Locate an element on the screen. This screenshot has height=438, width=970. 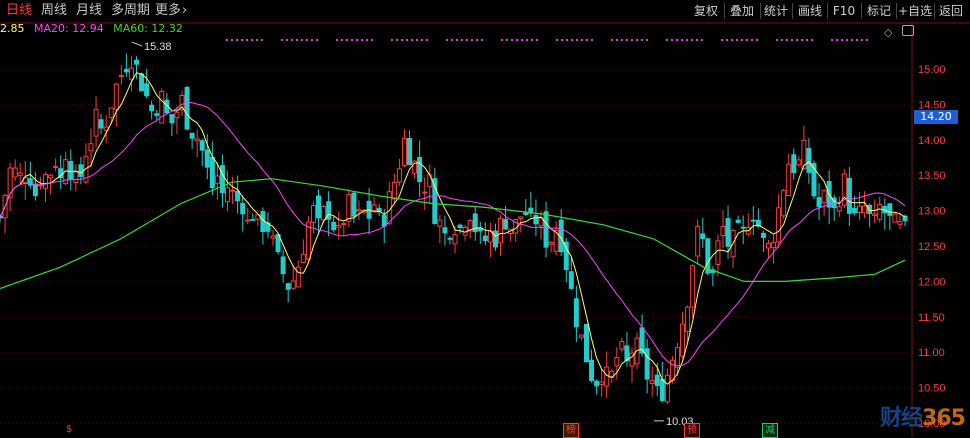
chevron-right-icon: › is located at coordinates (184, 11).